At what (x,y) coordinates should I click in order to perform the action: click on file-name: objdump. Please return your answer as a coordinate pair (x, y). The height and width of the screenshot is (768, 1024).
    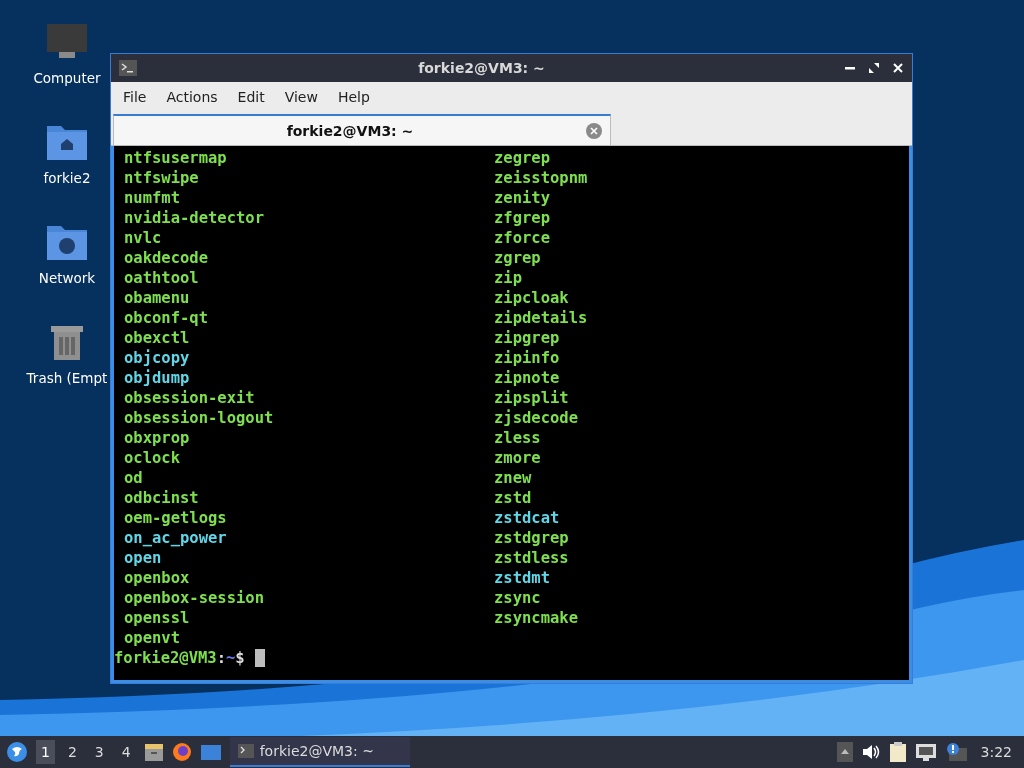
    Looking at the image, I should click on (157, 378).